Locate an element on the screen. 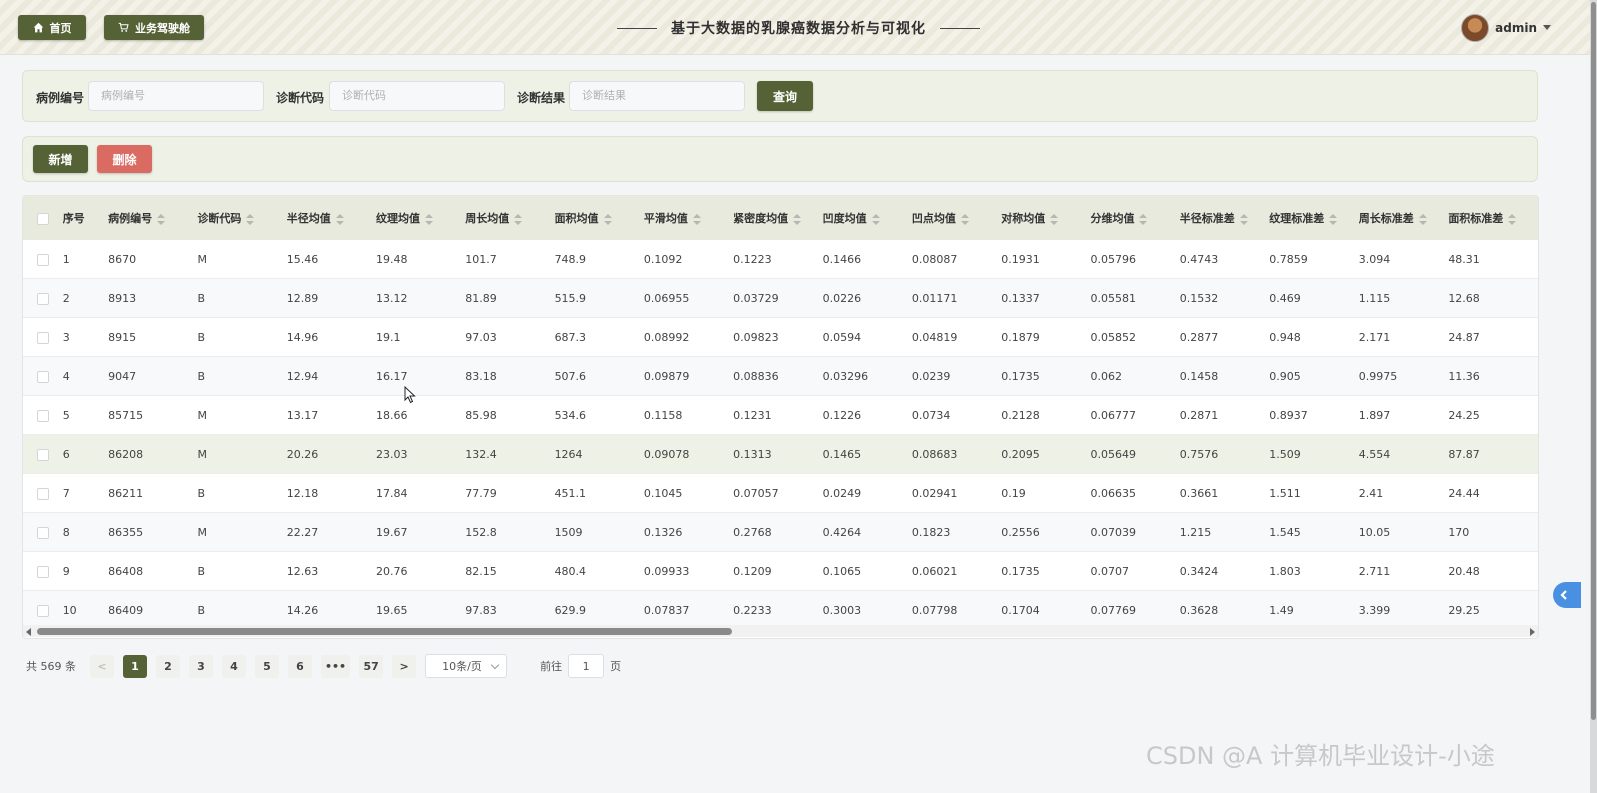  column-header: 面积均值 is located at coordinates (599, 218).